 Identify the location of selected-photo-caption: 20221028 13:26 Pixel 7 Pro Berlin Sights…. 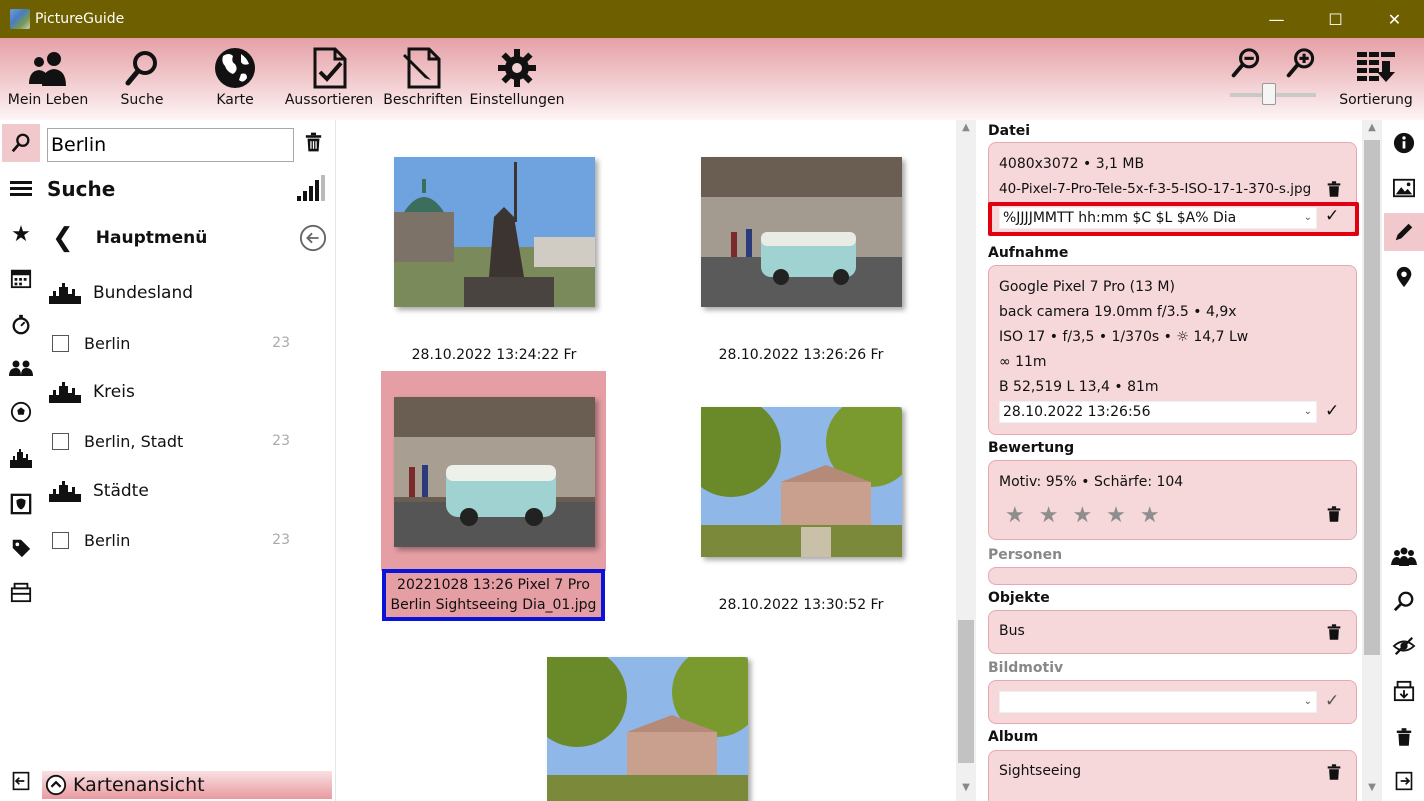
(493, 595).